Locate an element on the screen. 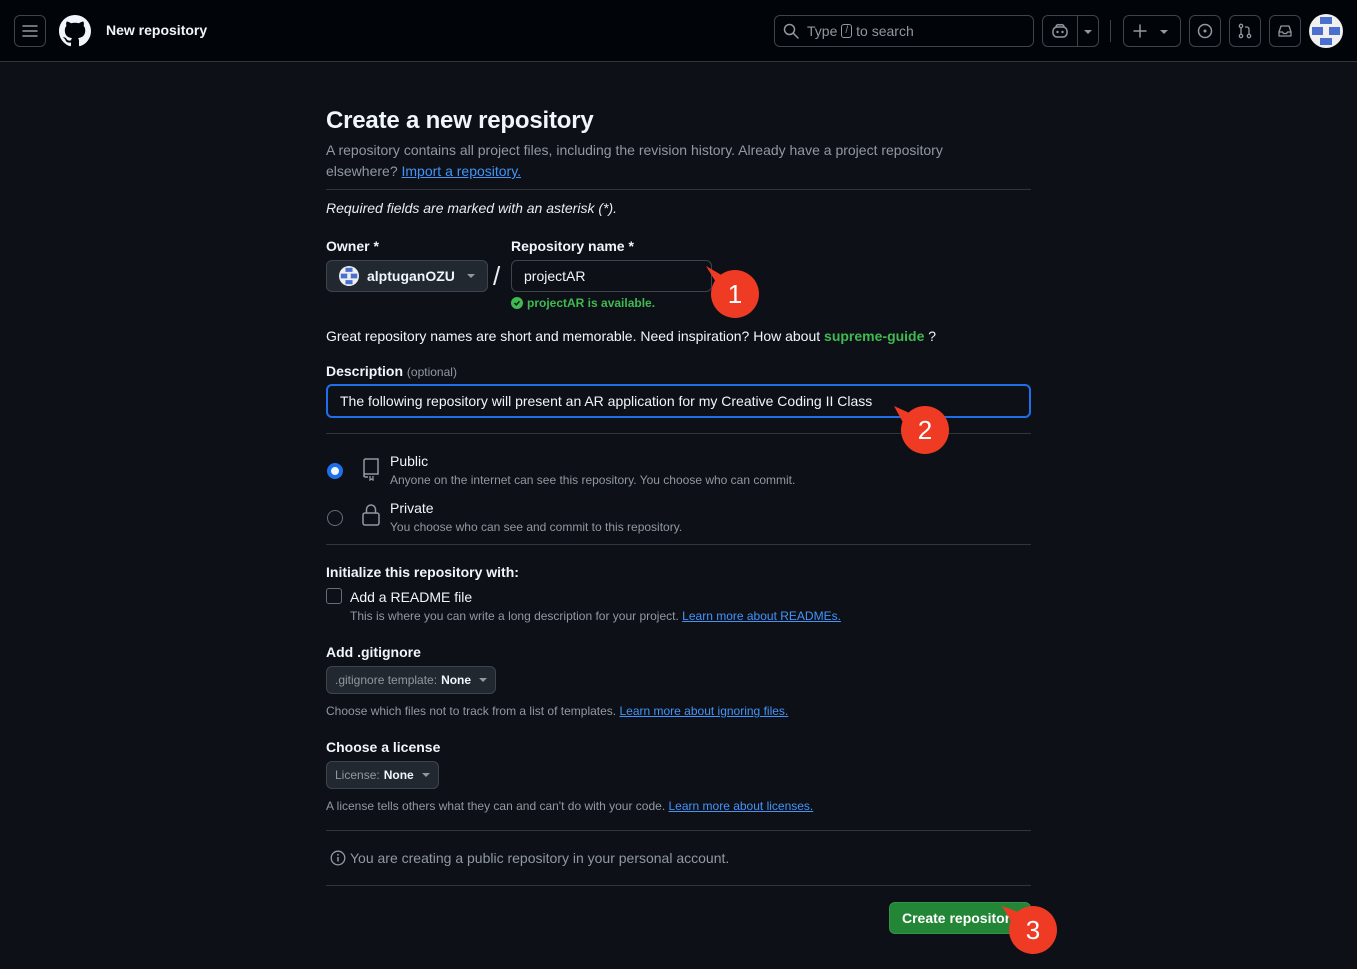 Image resolution: width=1357 pixels, height=969 pixels. info-icon is located at coordinates (338, 858).